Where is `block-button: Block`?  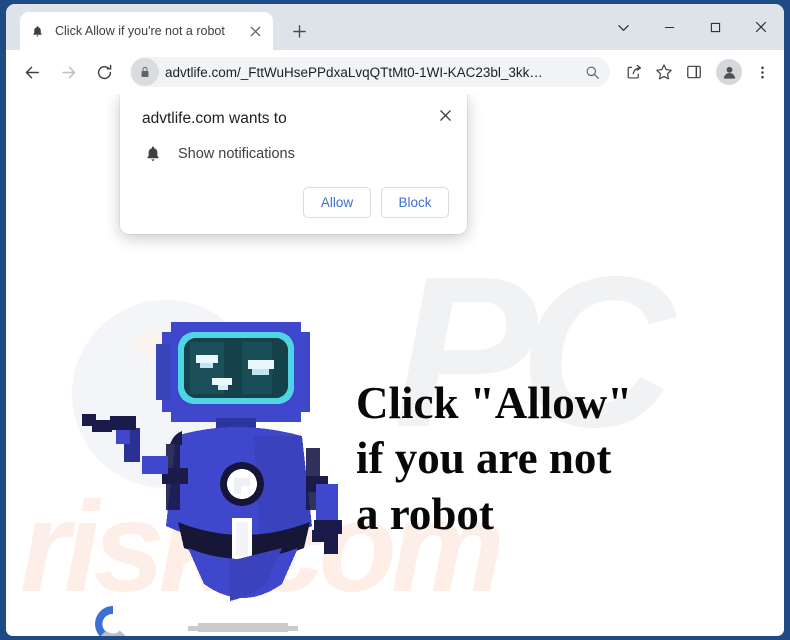
block-button: Block is located at coordinates (415, 202).